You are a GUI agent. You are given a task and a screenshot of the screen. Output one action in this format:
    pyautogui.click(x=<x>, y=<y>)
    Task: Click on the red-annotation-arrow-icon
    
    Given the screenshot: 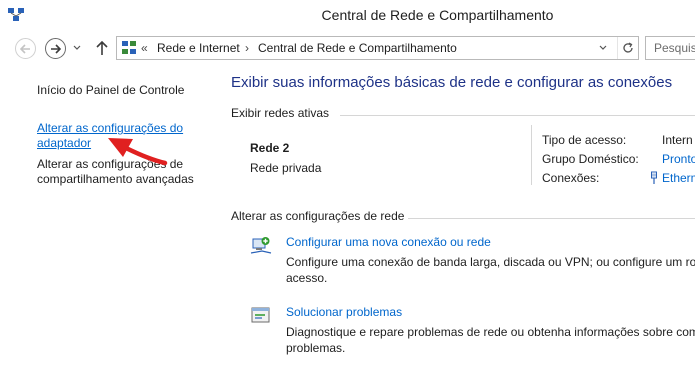 What is the action you would take?
    pyautogui.click(x=138, y=152)
    